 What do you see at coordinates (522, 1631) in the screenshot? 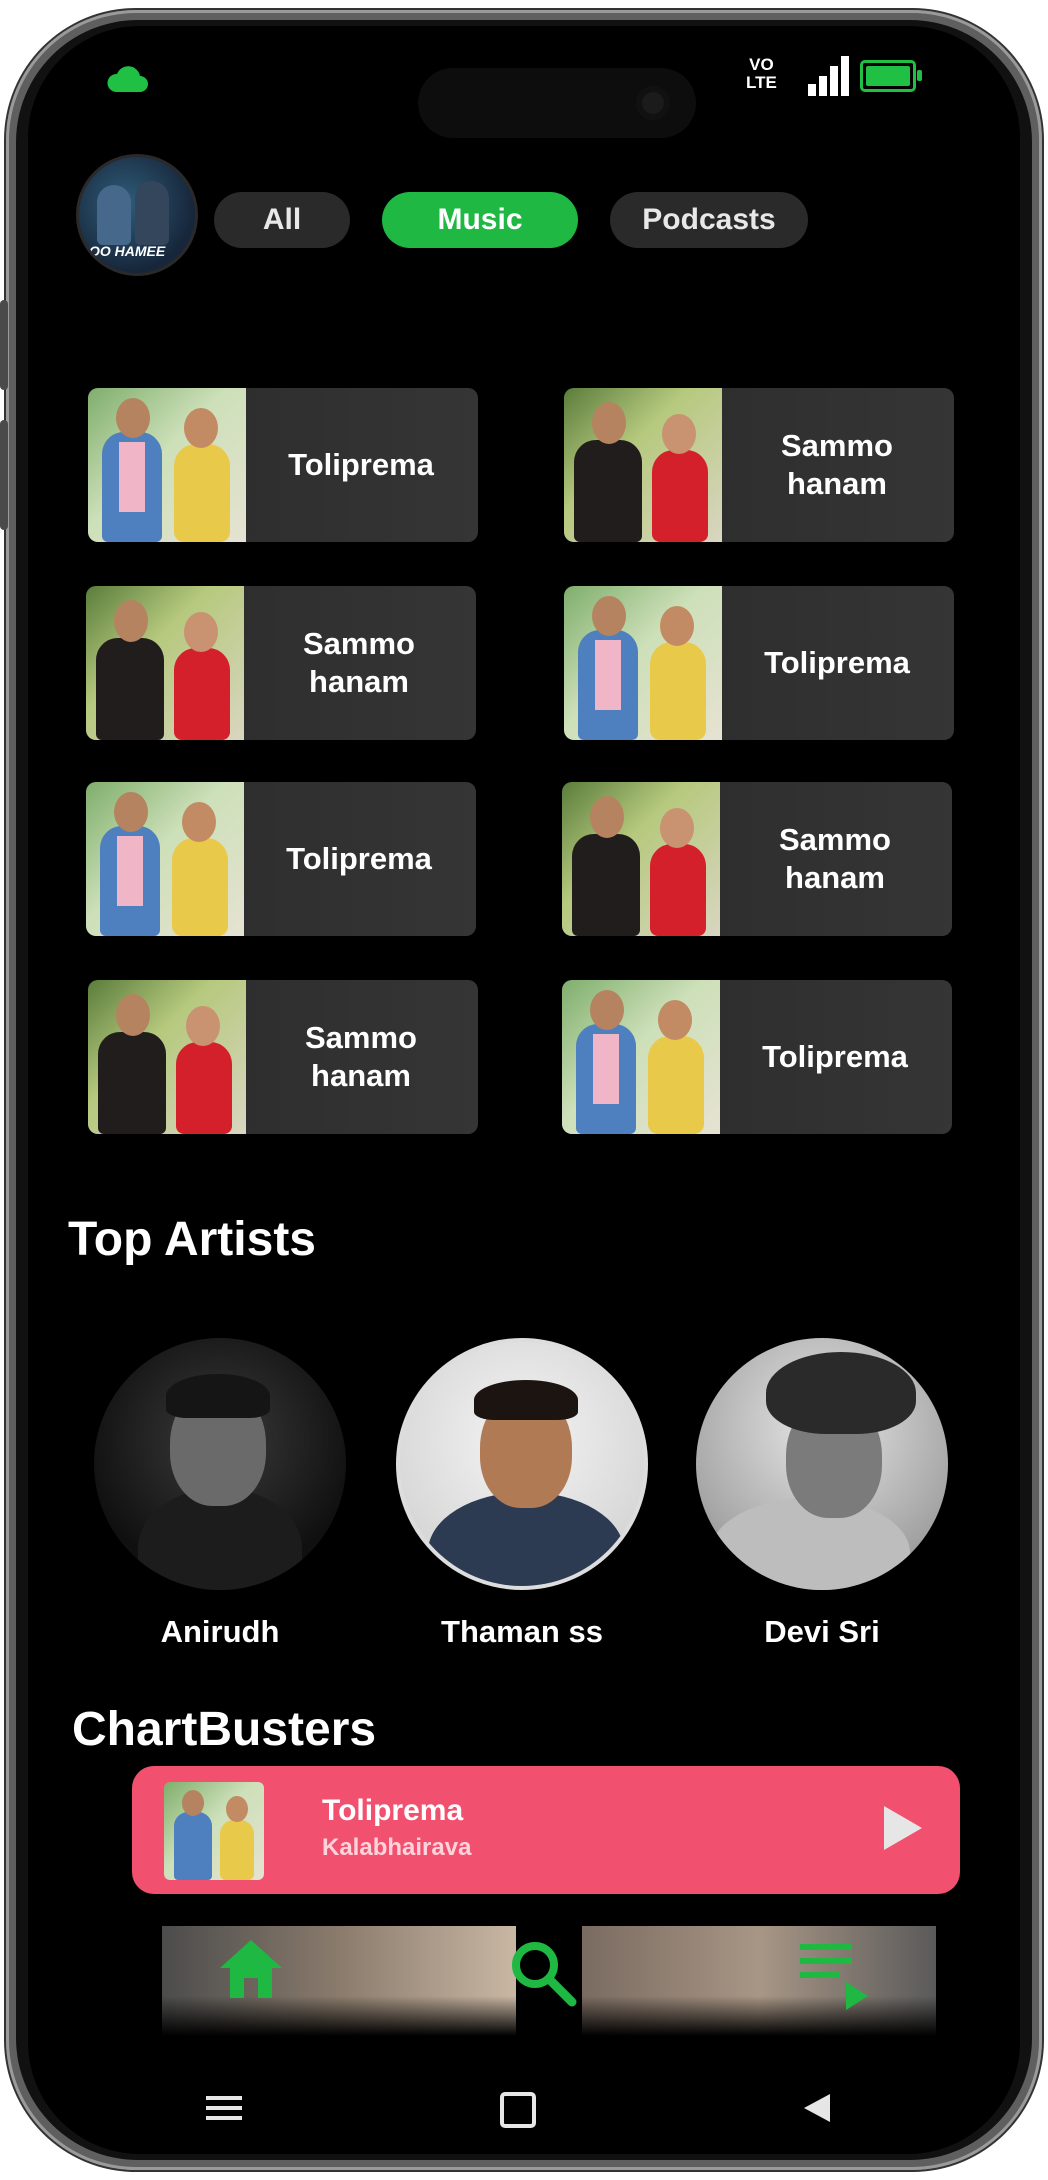
I see `artist-name: Thaman ss` at bounding box center [522, 1631].